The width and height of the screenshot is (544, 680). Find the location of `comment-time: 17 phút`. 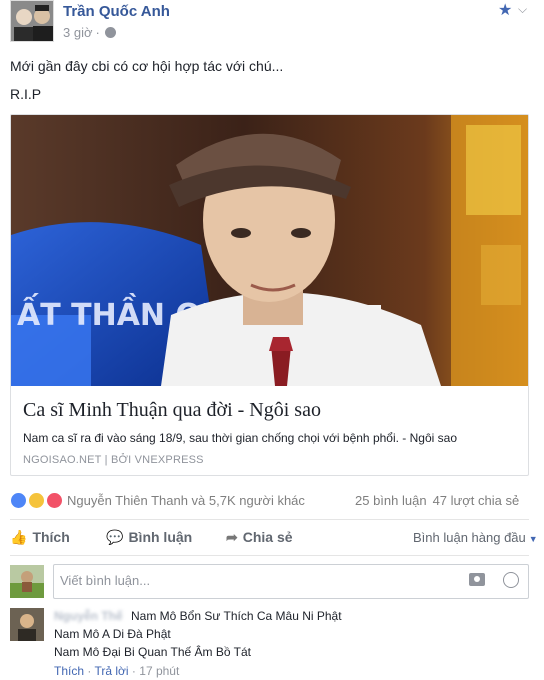

comment-time: 17 phút is located at coordinates (159, 671).